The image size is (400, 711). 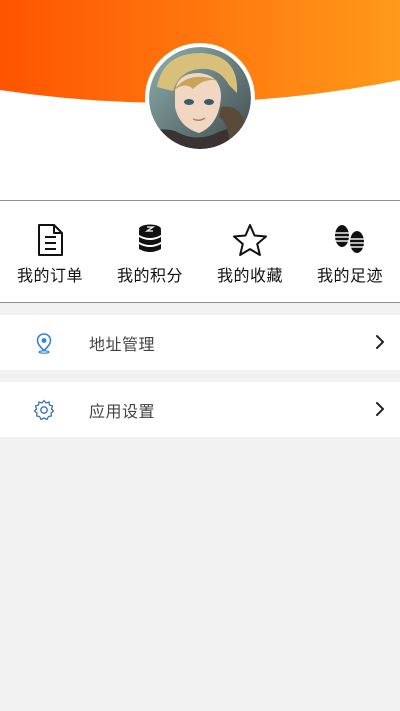 I want to click on quick-nav: 我的订单 我的积分 我的收藏 我的足迹, so click(x=200, y=251).